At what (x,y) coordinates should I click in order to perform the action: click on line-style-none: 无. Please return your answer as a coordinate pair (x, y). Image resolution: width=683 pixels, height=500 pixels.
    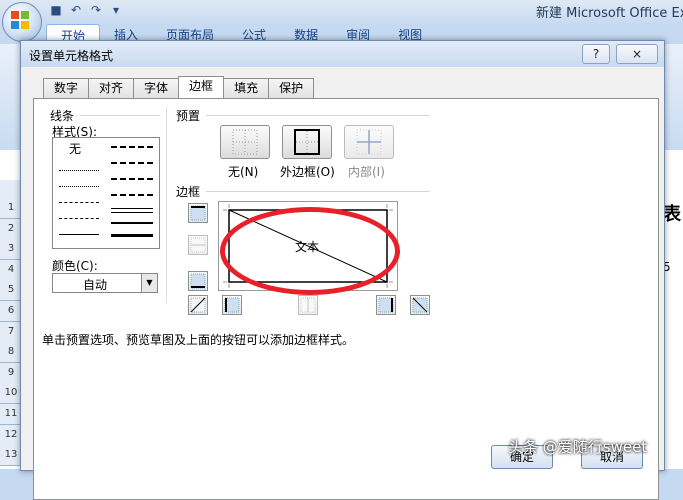
    Looking at the image, I should click on (75, 148).